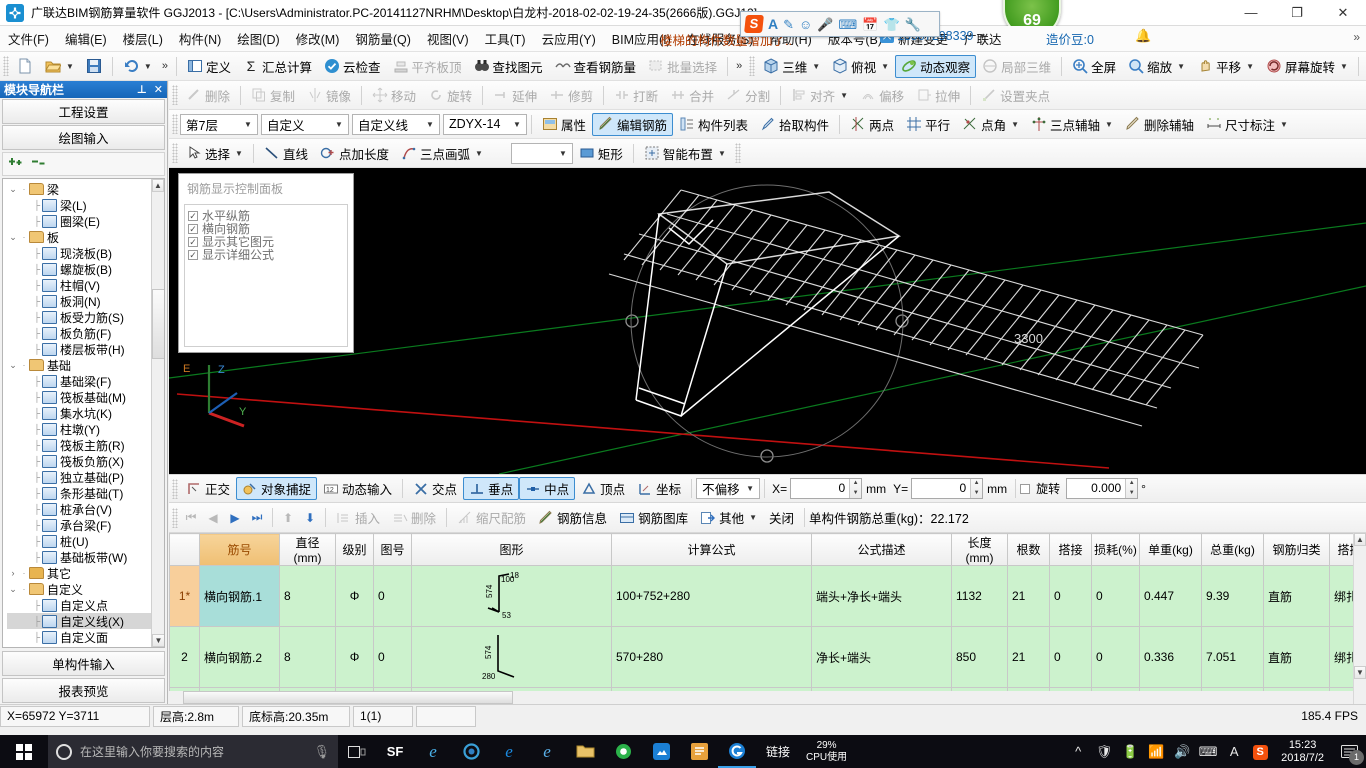 This screenshot has height=768, width=1366. I want to click on table-cell-总重(kg): 9.39, so click(1232, 596).